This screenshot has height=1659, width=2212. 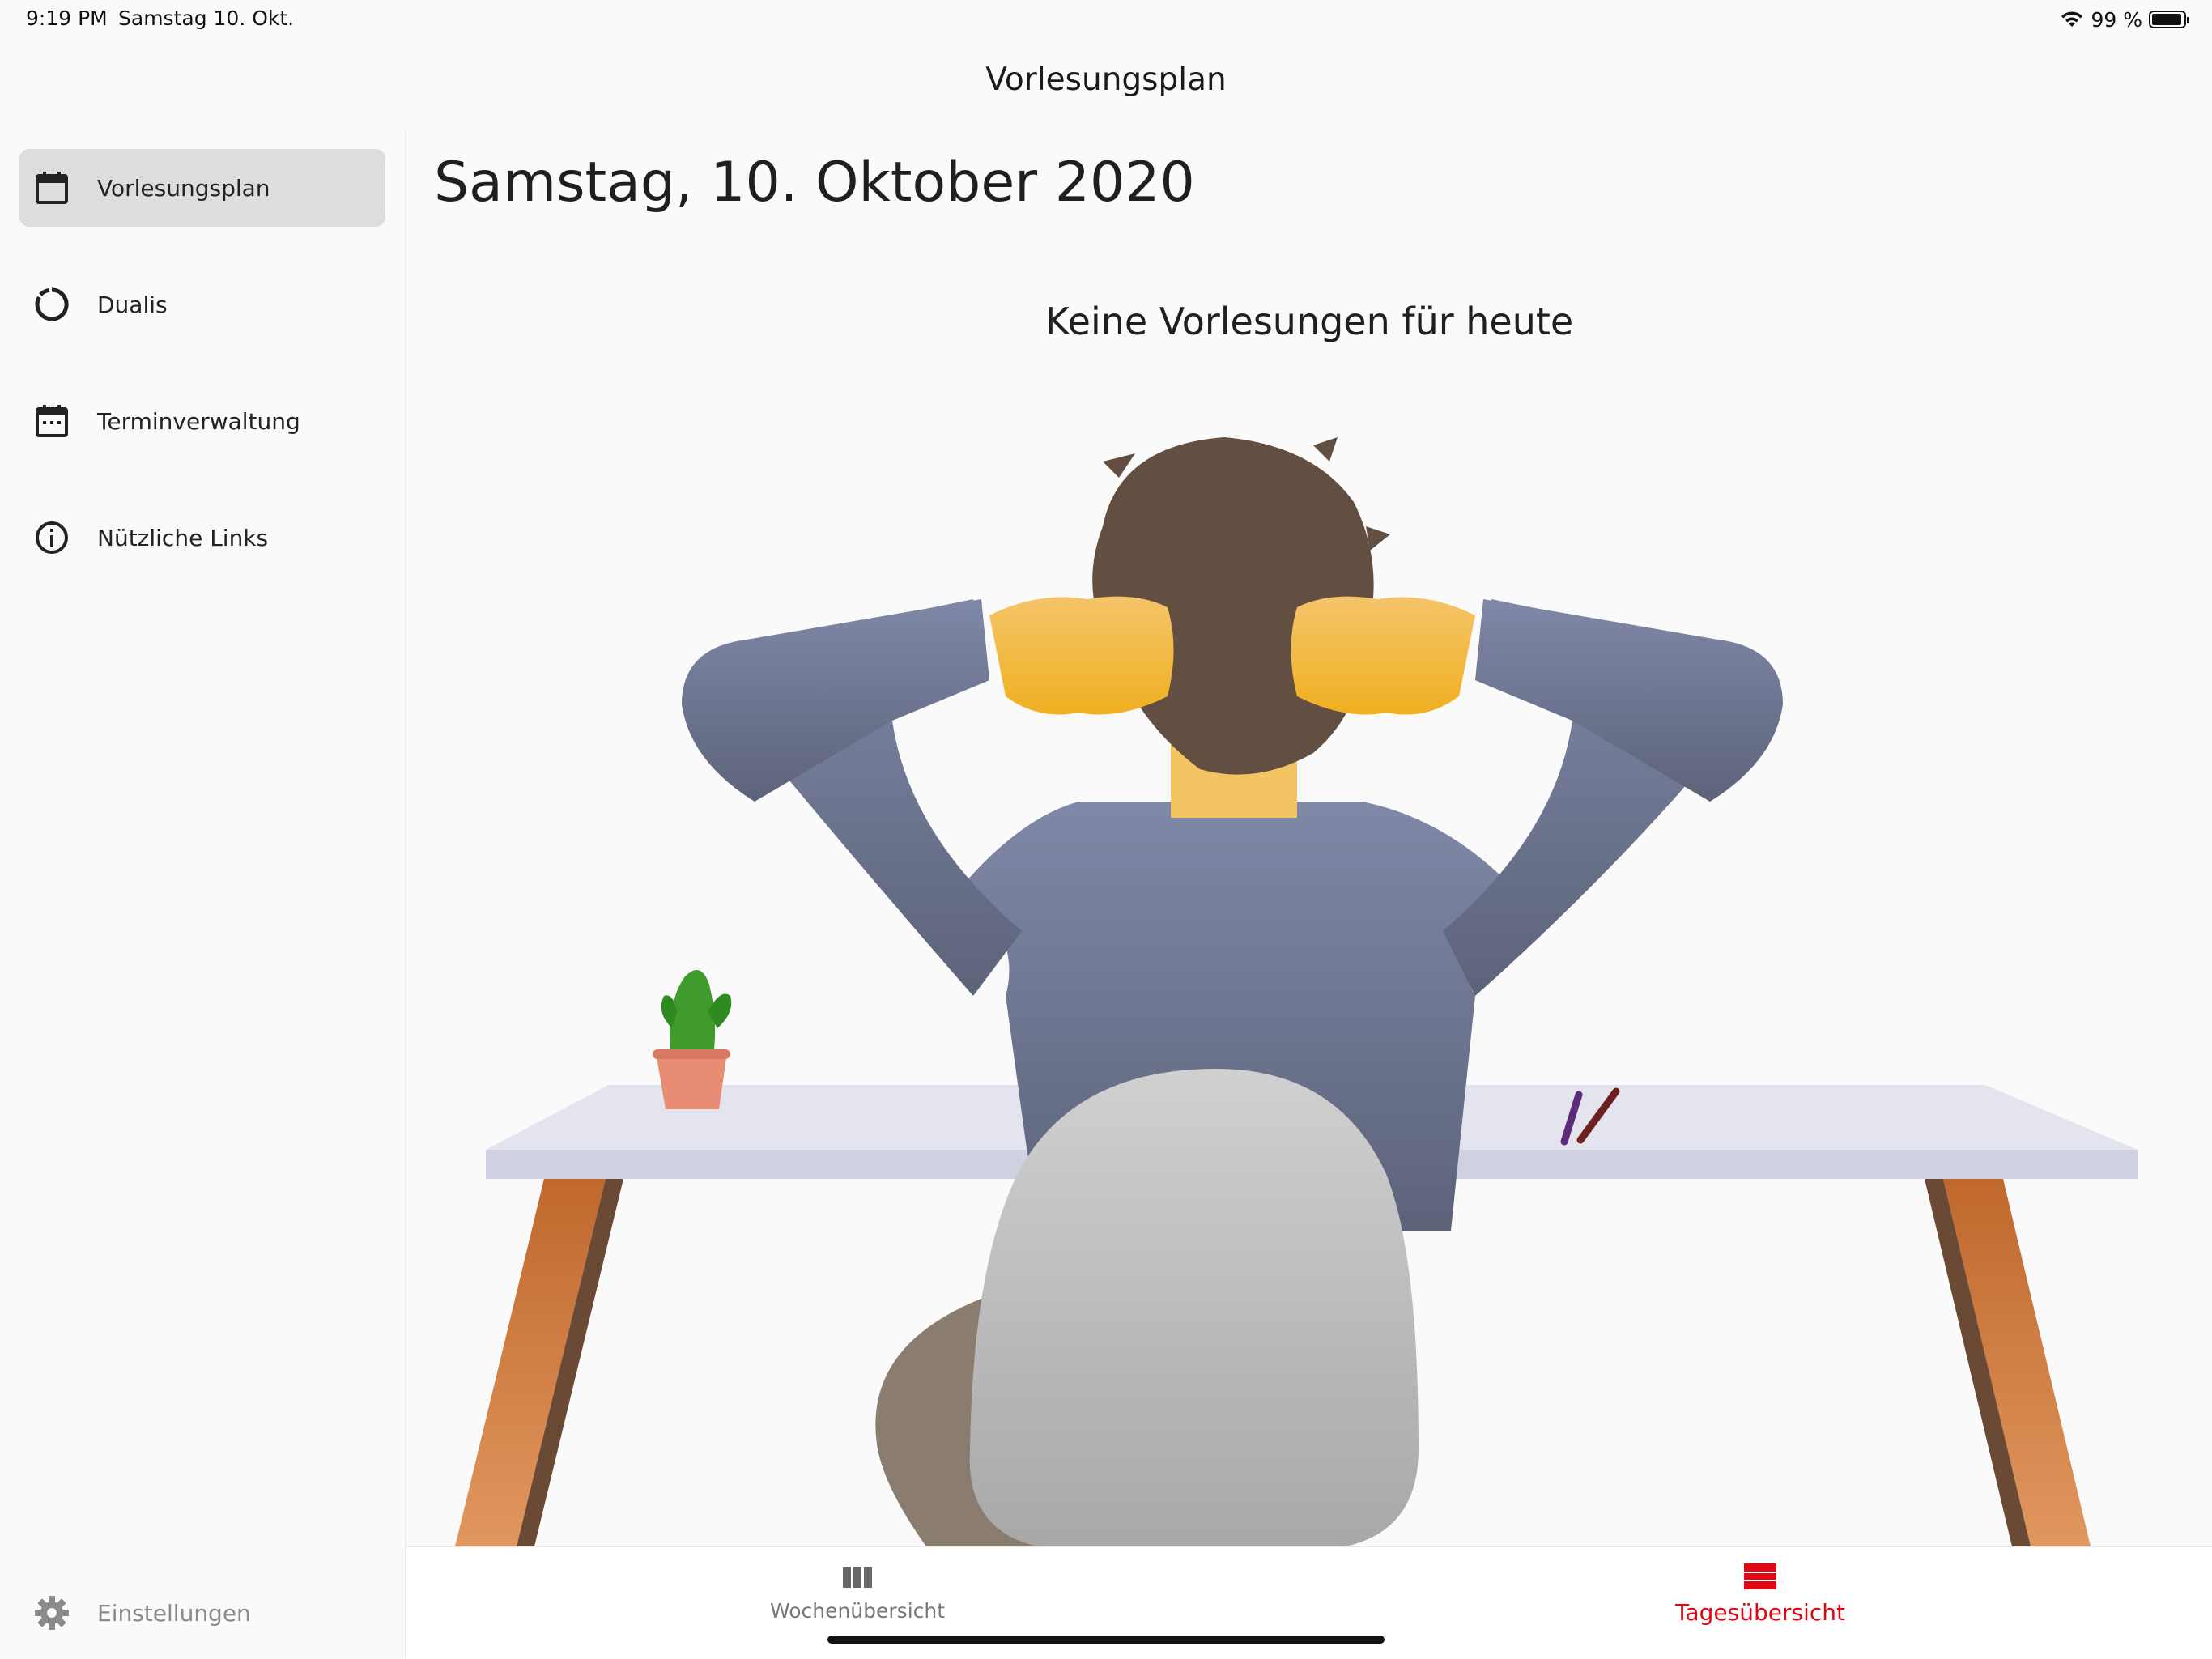 I want to click on sidebar-item-vorlesungsplan: Vorlesungsplan, so click(x=202, y=188).